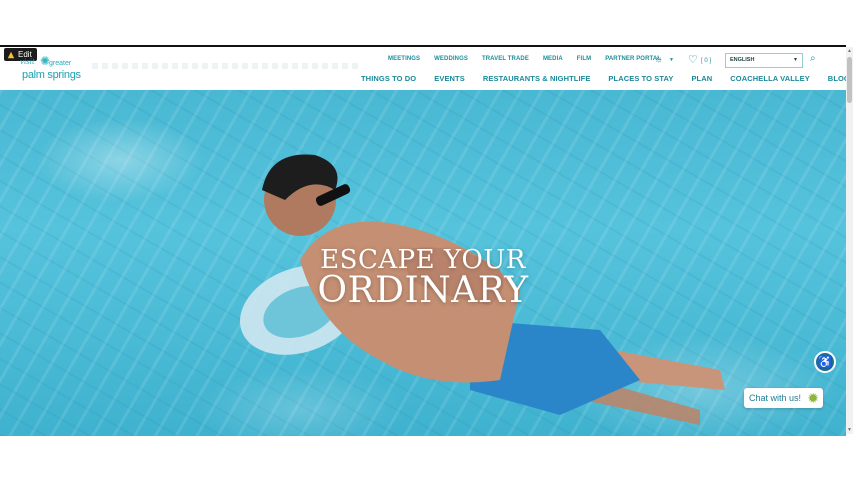 The image size is (853, 480). I want to click on scroll-up-arrow-icon: ▲, so click(849, 51).